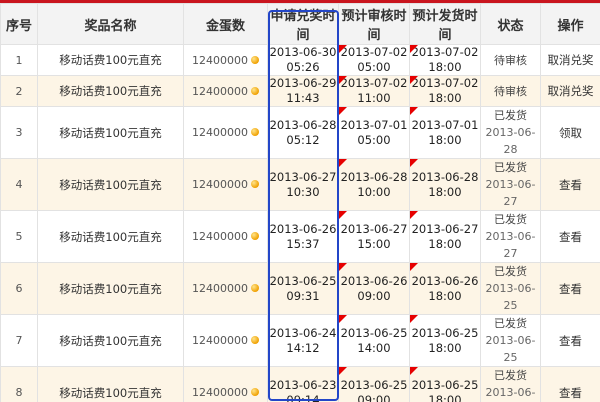 The image size is (600, 402). Describe the element at coordinates (19, 384) in the screenshot. I see `cell-seq: 8` at that location.